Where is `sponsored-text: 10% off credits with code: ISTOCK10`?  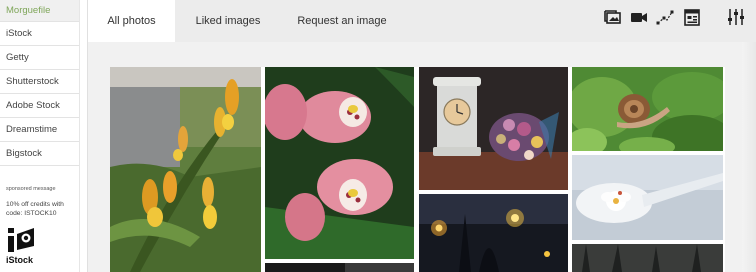 sponsored-text: 10% off credits with code: ISTOCK10 is located at coordinates (35, 209).